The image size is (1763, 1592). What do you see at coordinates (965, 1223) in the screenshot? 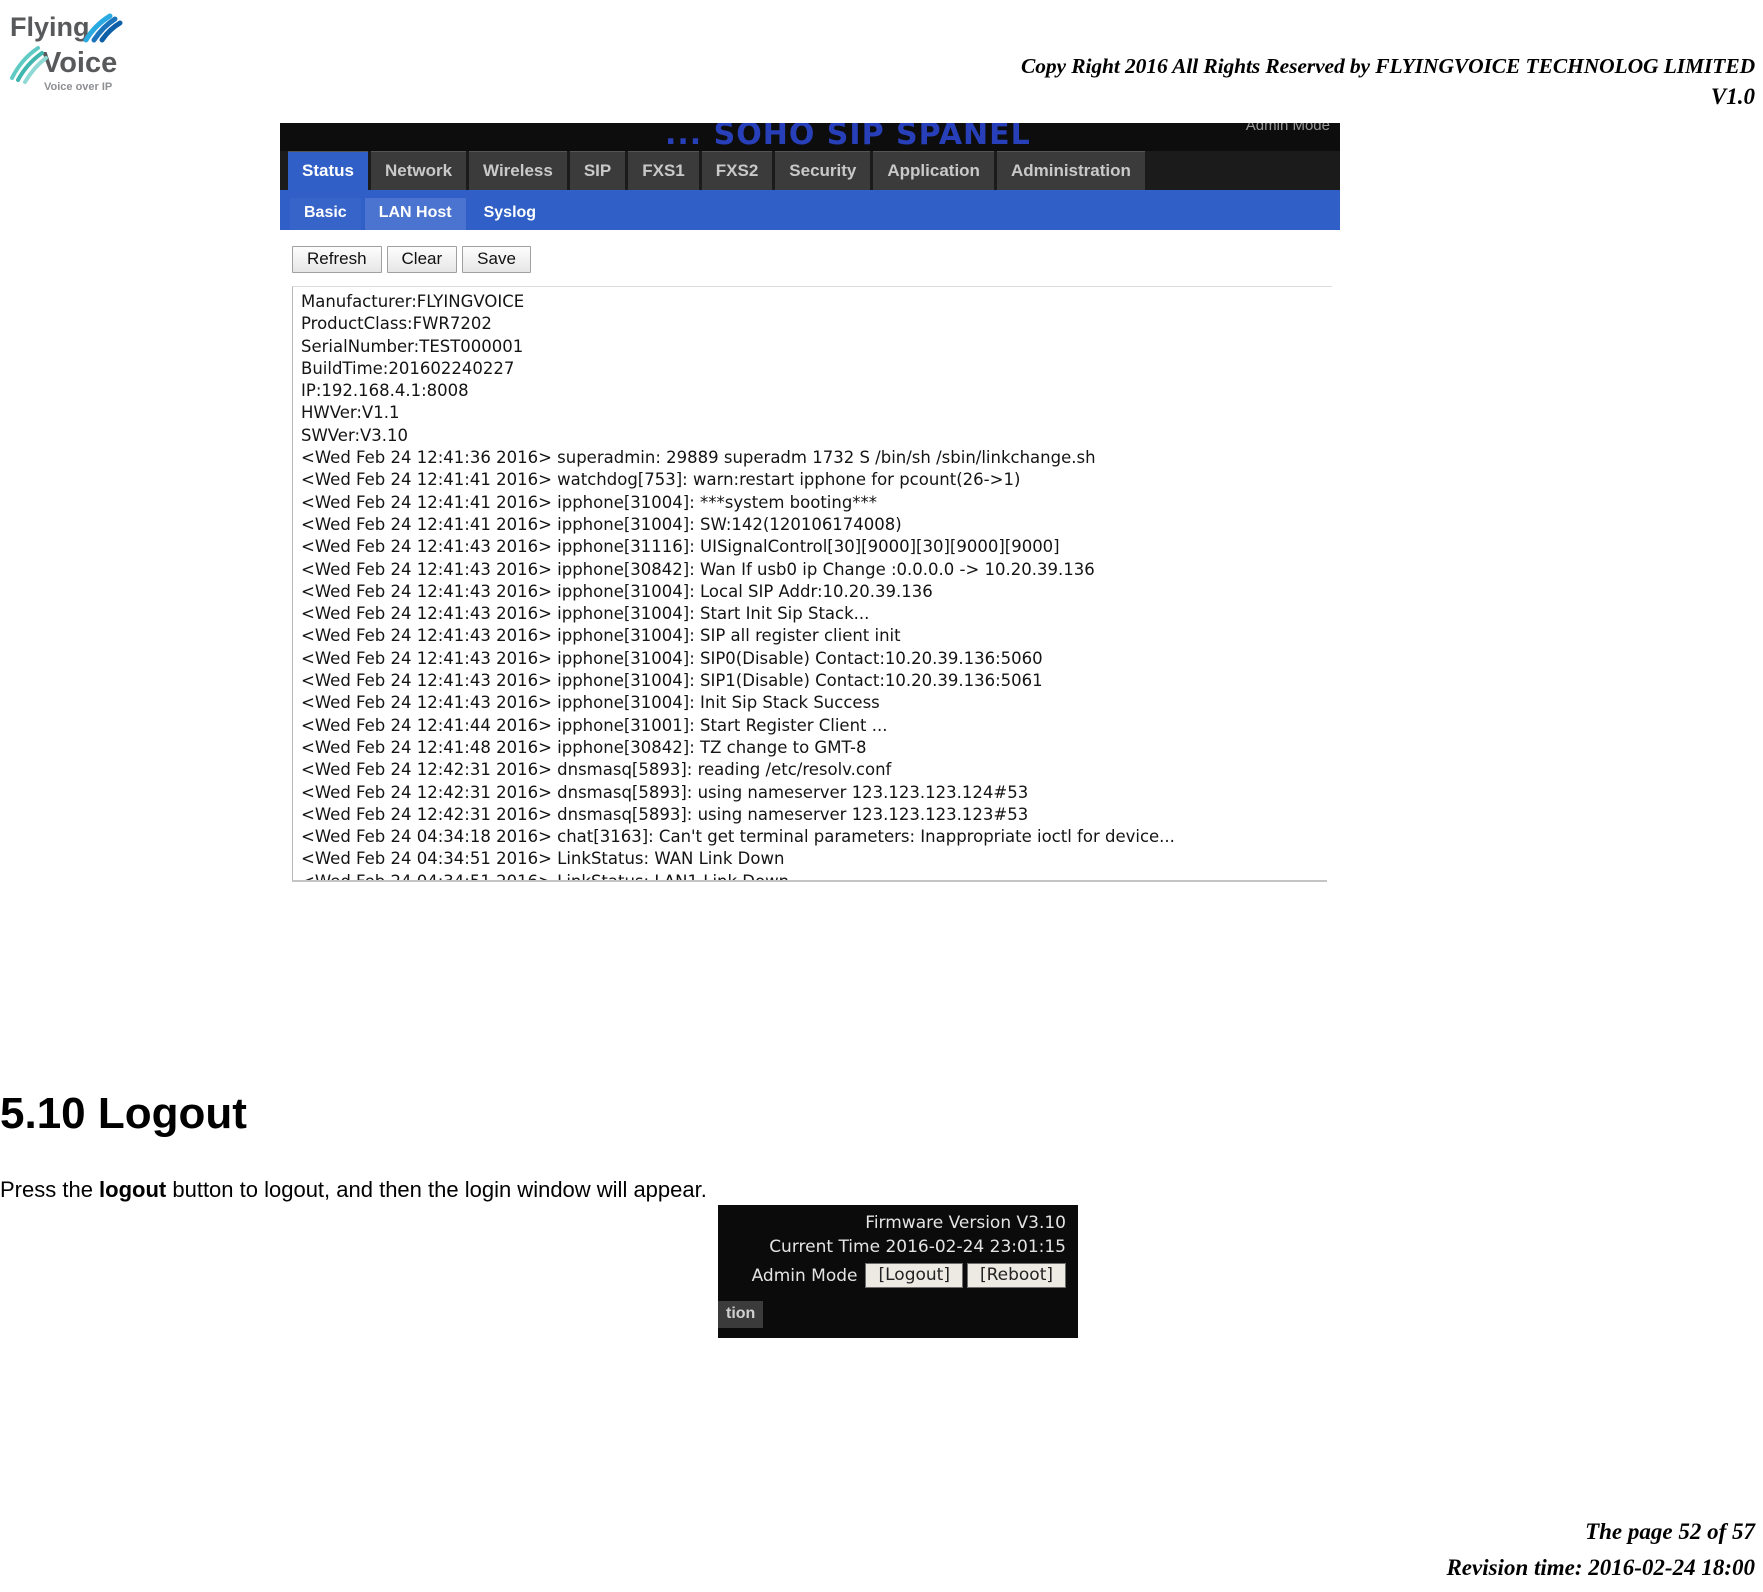
I see `firmware-version-text: Firmware Version V3.10` at bounding box center [965, 1223].